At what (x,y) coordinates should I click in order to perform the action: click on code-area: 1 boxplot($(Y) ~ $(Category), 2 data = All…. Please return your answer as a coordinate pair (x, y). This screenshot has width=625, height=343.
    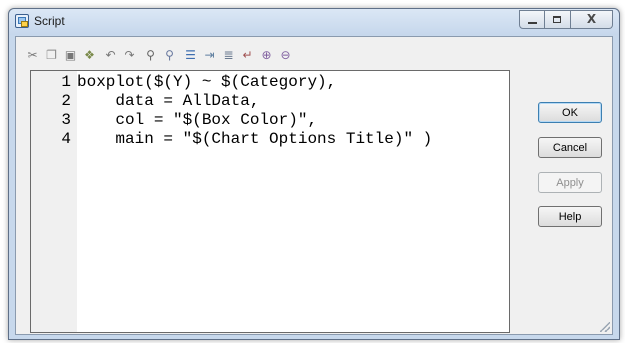
    Looking at the image, I should click on (231, 111).